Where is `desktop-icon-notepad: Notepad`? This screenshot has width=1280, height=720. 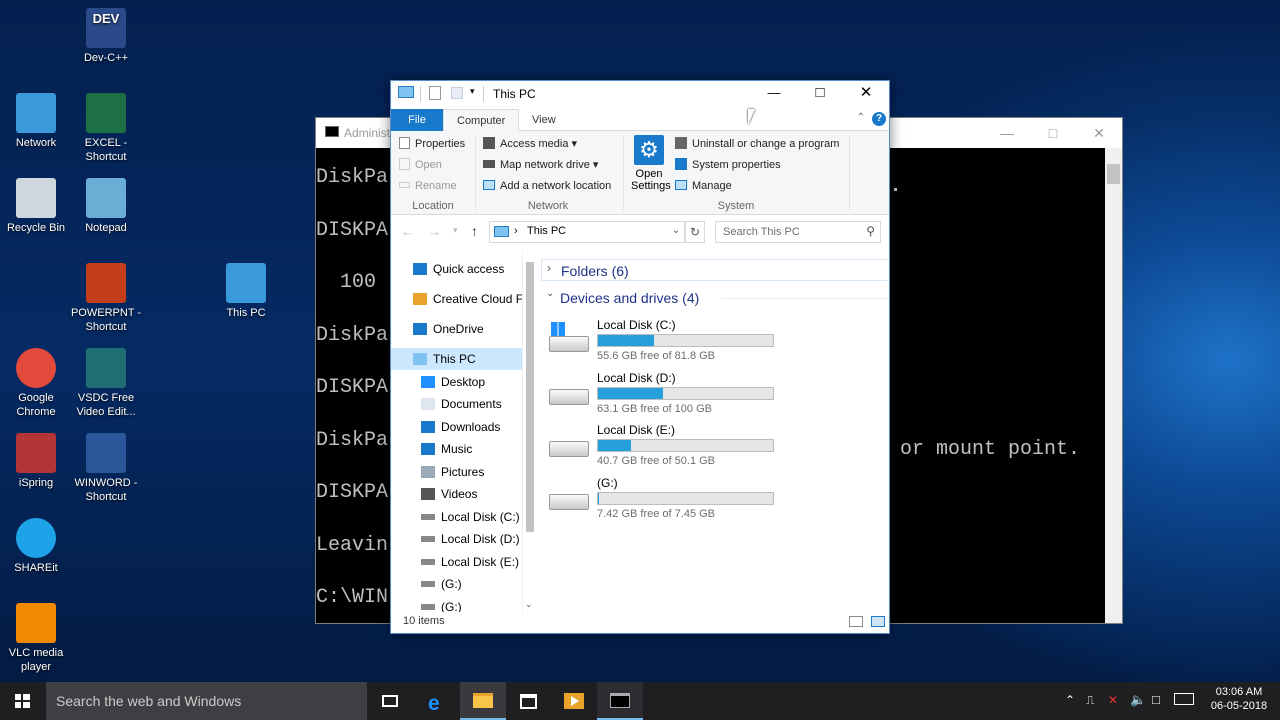
desktop-icon-notepad: Notepad is located at coordinates (106, 206).